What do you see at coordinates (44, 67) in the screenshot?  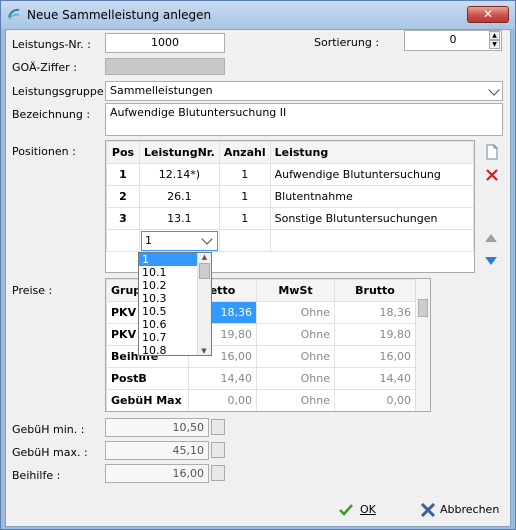 I see `goae-label: GOÄ-Ziffer :` at bounding box center [44, 67].